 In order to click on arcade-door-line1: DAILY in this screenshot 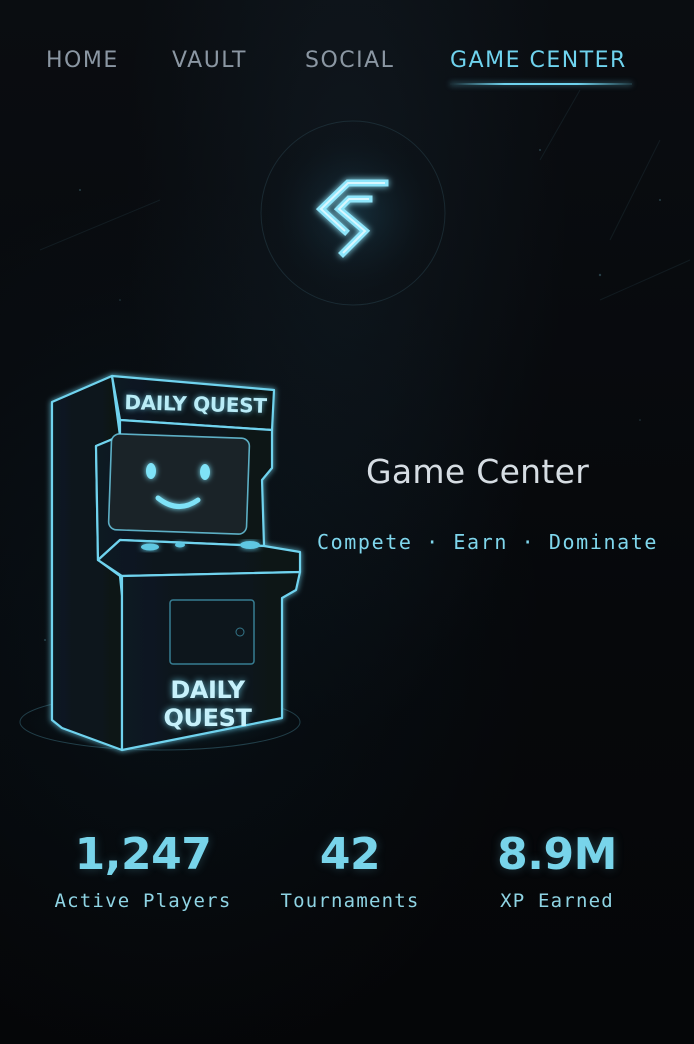, I will do `click(207, 690)`.